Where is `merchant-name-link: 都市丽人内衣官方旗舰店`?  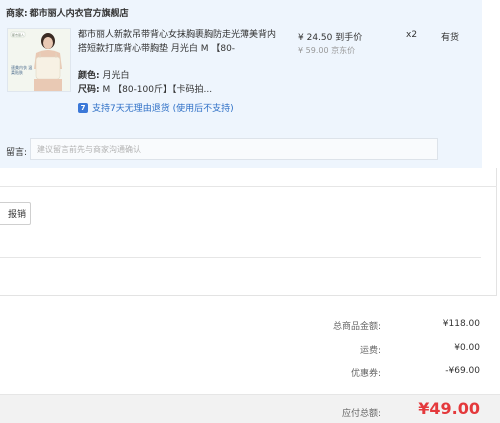 merchant-name-link: 都市丽人内衣官方旗舰店 is located at coordinates (79, 12).